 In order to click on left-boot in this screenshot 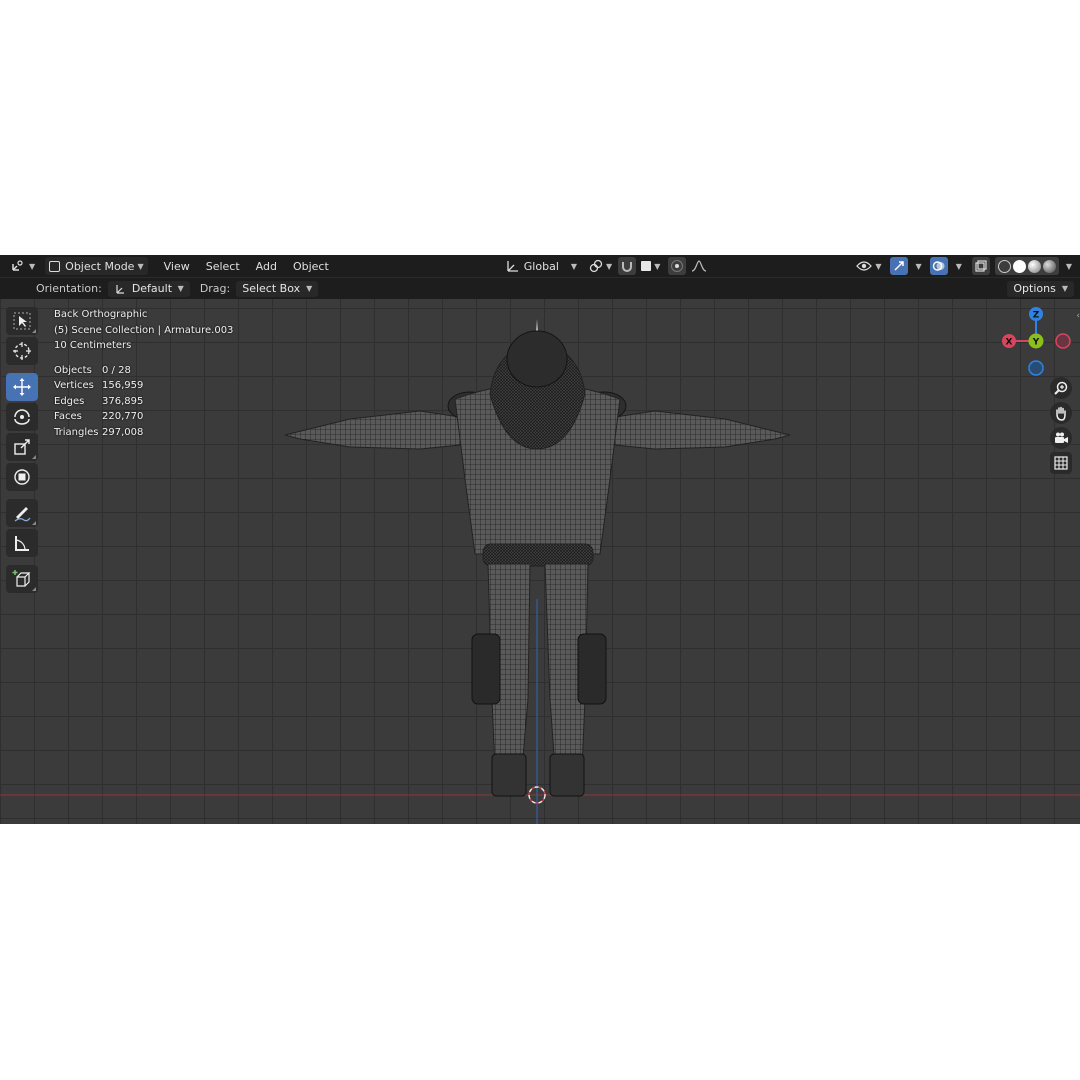, I will do `click(509, 775)`.